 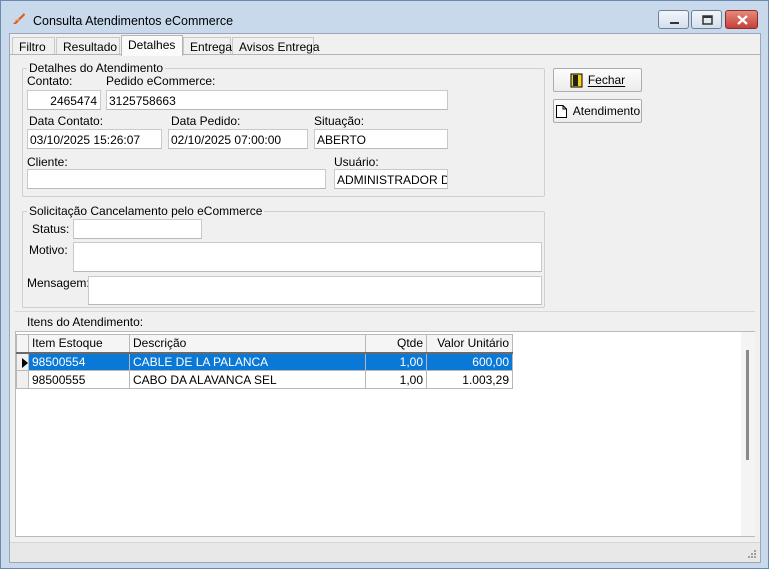 What do you see at coordinates (247, 344) in the screenshot?
I see `col-header-descricao: Descrição` at bounding box center [247, 344].